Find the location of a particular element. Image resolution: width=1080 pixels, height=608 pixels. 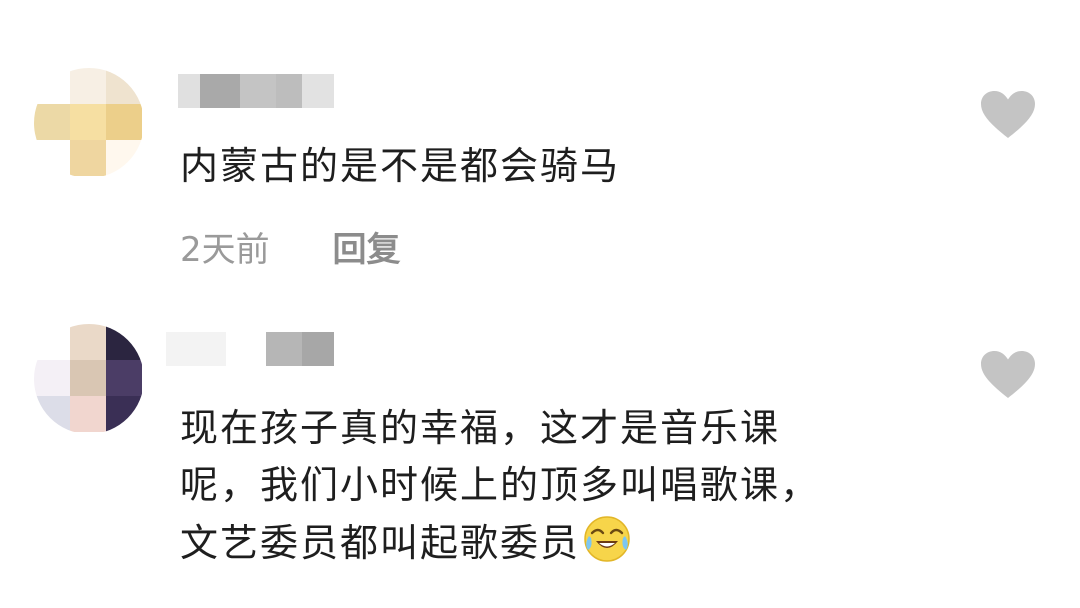

reply-button: 回复 is located at coordinates (366, 246).